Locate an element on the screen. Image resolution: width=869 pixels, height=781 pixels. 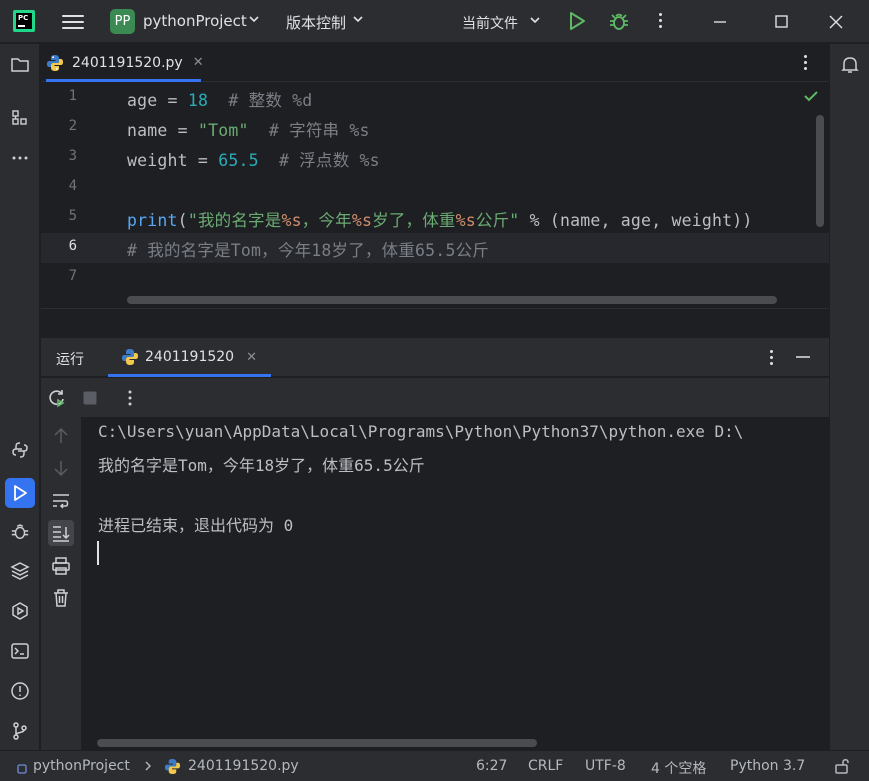
layers-icon is located at coordinates (20, 571).